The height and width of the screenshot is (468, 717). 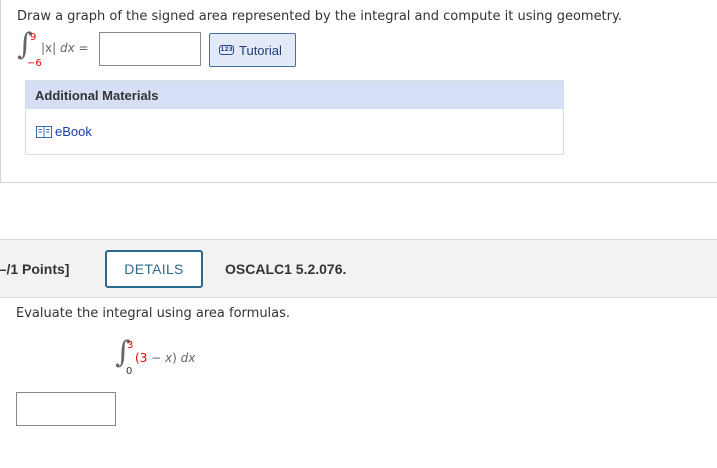 I want to click on question-2-code: OSCALC1 5.2.076., so click(x=286, y=269).